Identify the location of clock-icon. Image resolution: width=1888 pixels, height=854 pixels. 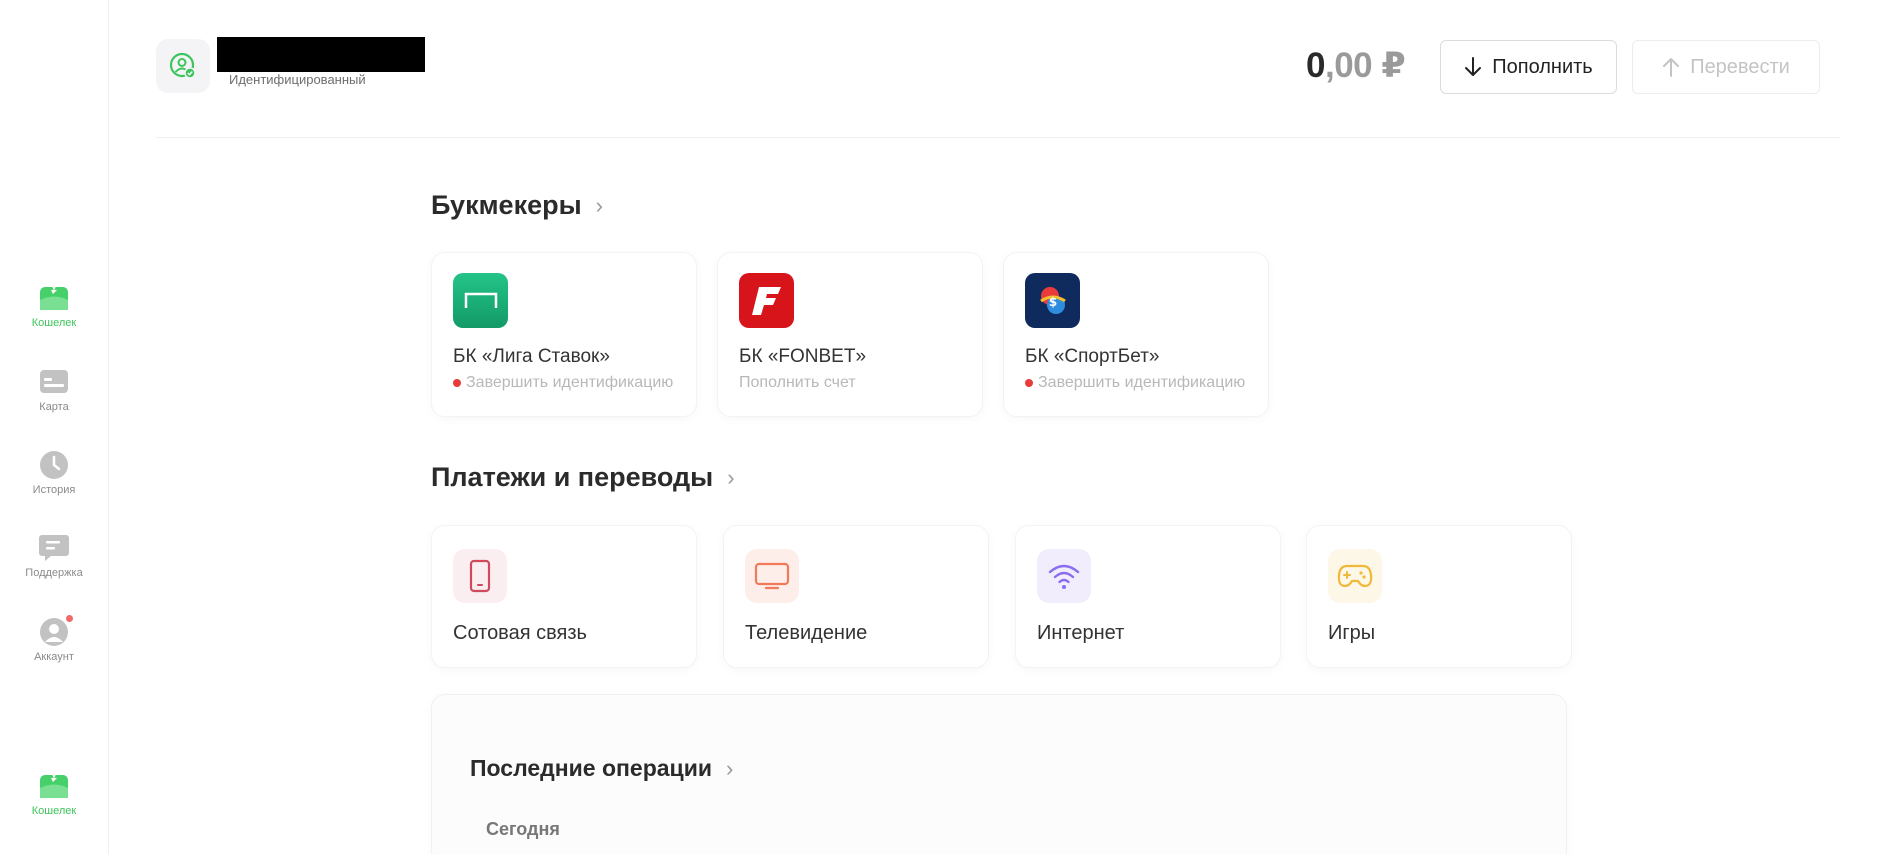
(54, 465).